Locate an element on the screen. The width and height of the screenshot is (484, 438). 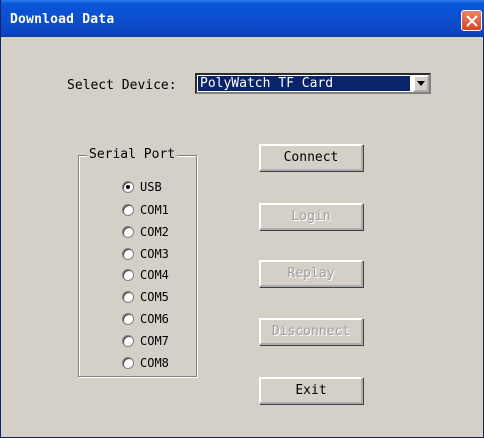
window-title: Download Data is located at coordinates (62, 19).